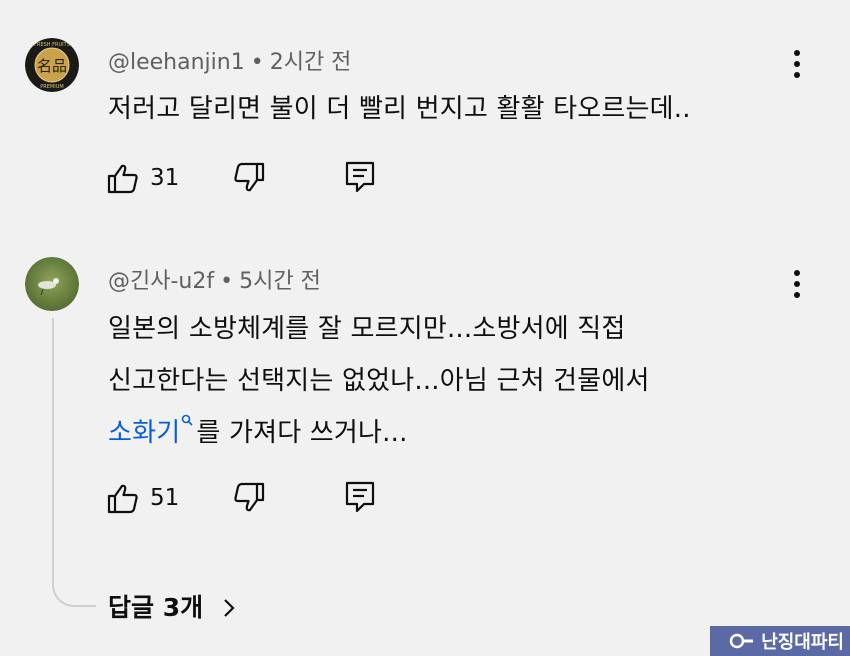 The height and width of the screenshot is (656, 850). Describe the element at coordinates (51, 87) in the screenshot. I see `avatar-ring-bottom: PREMIUM` at that location.